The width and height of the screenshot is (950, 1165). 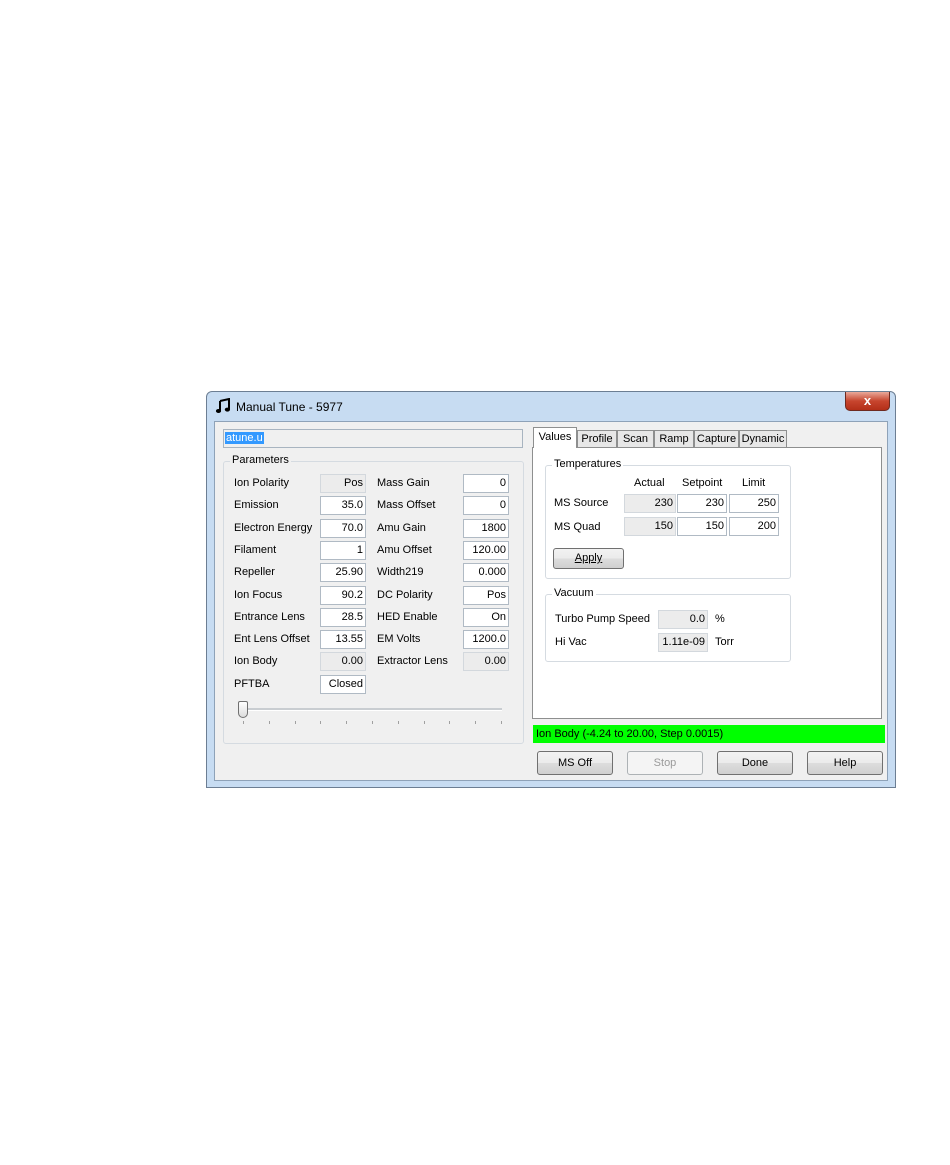 I want to click on param-right-label: Amu Gain, so click(x=401, y=527).